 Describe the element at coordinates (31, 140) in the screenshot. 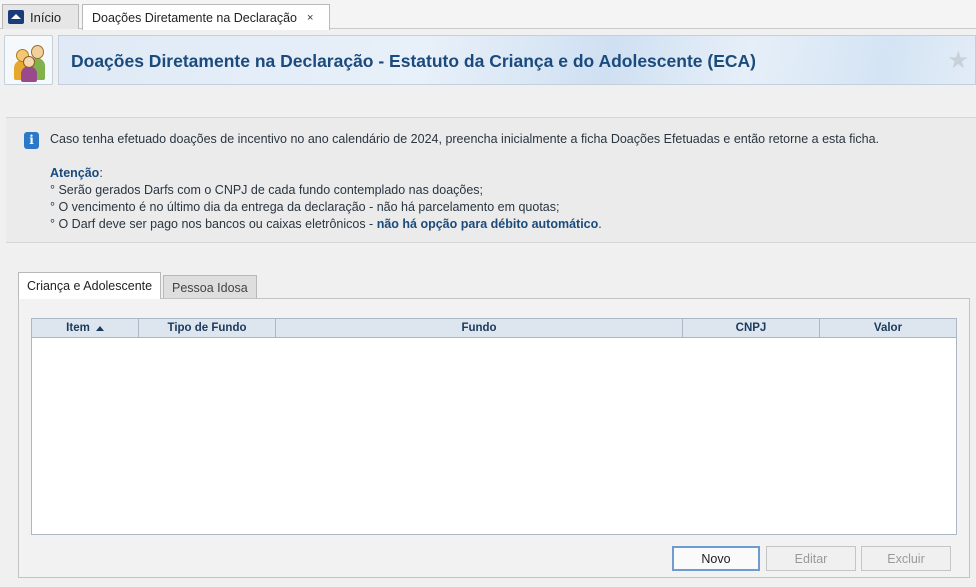

I see `info-icon: i` at that location.